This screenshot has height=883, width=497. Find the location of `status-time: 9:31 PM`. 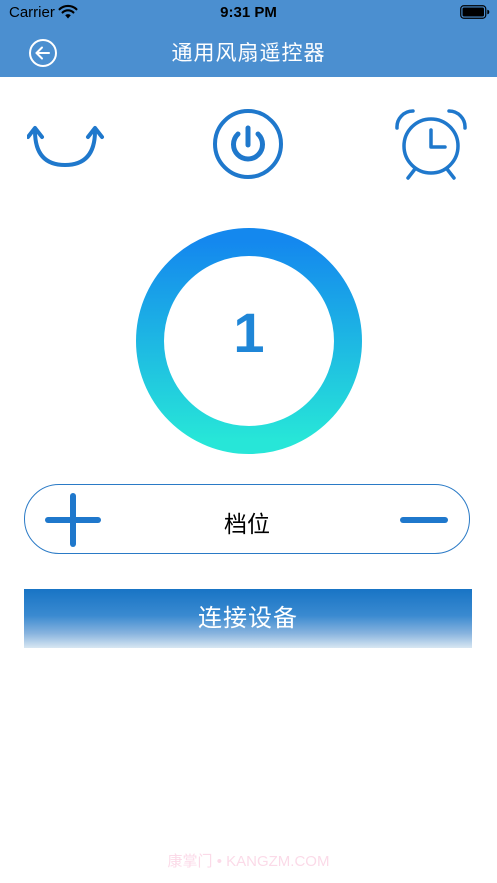

status-time: 9:31 PM is located at coordinates (248, 12).